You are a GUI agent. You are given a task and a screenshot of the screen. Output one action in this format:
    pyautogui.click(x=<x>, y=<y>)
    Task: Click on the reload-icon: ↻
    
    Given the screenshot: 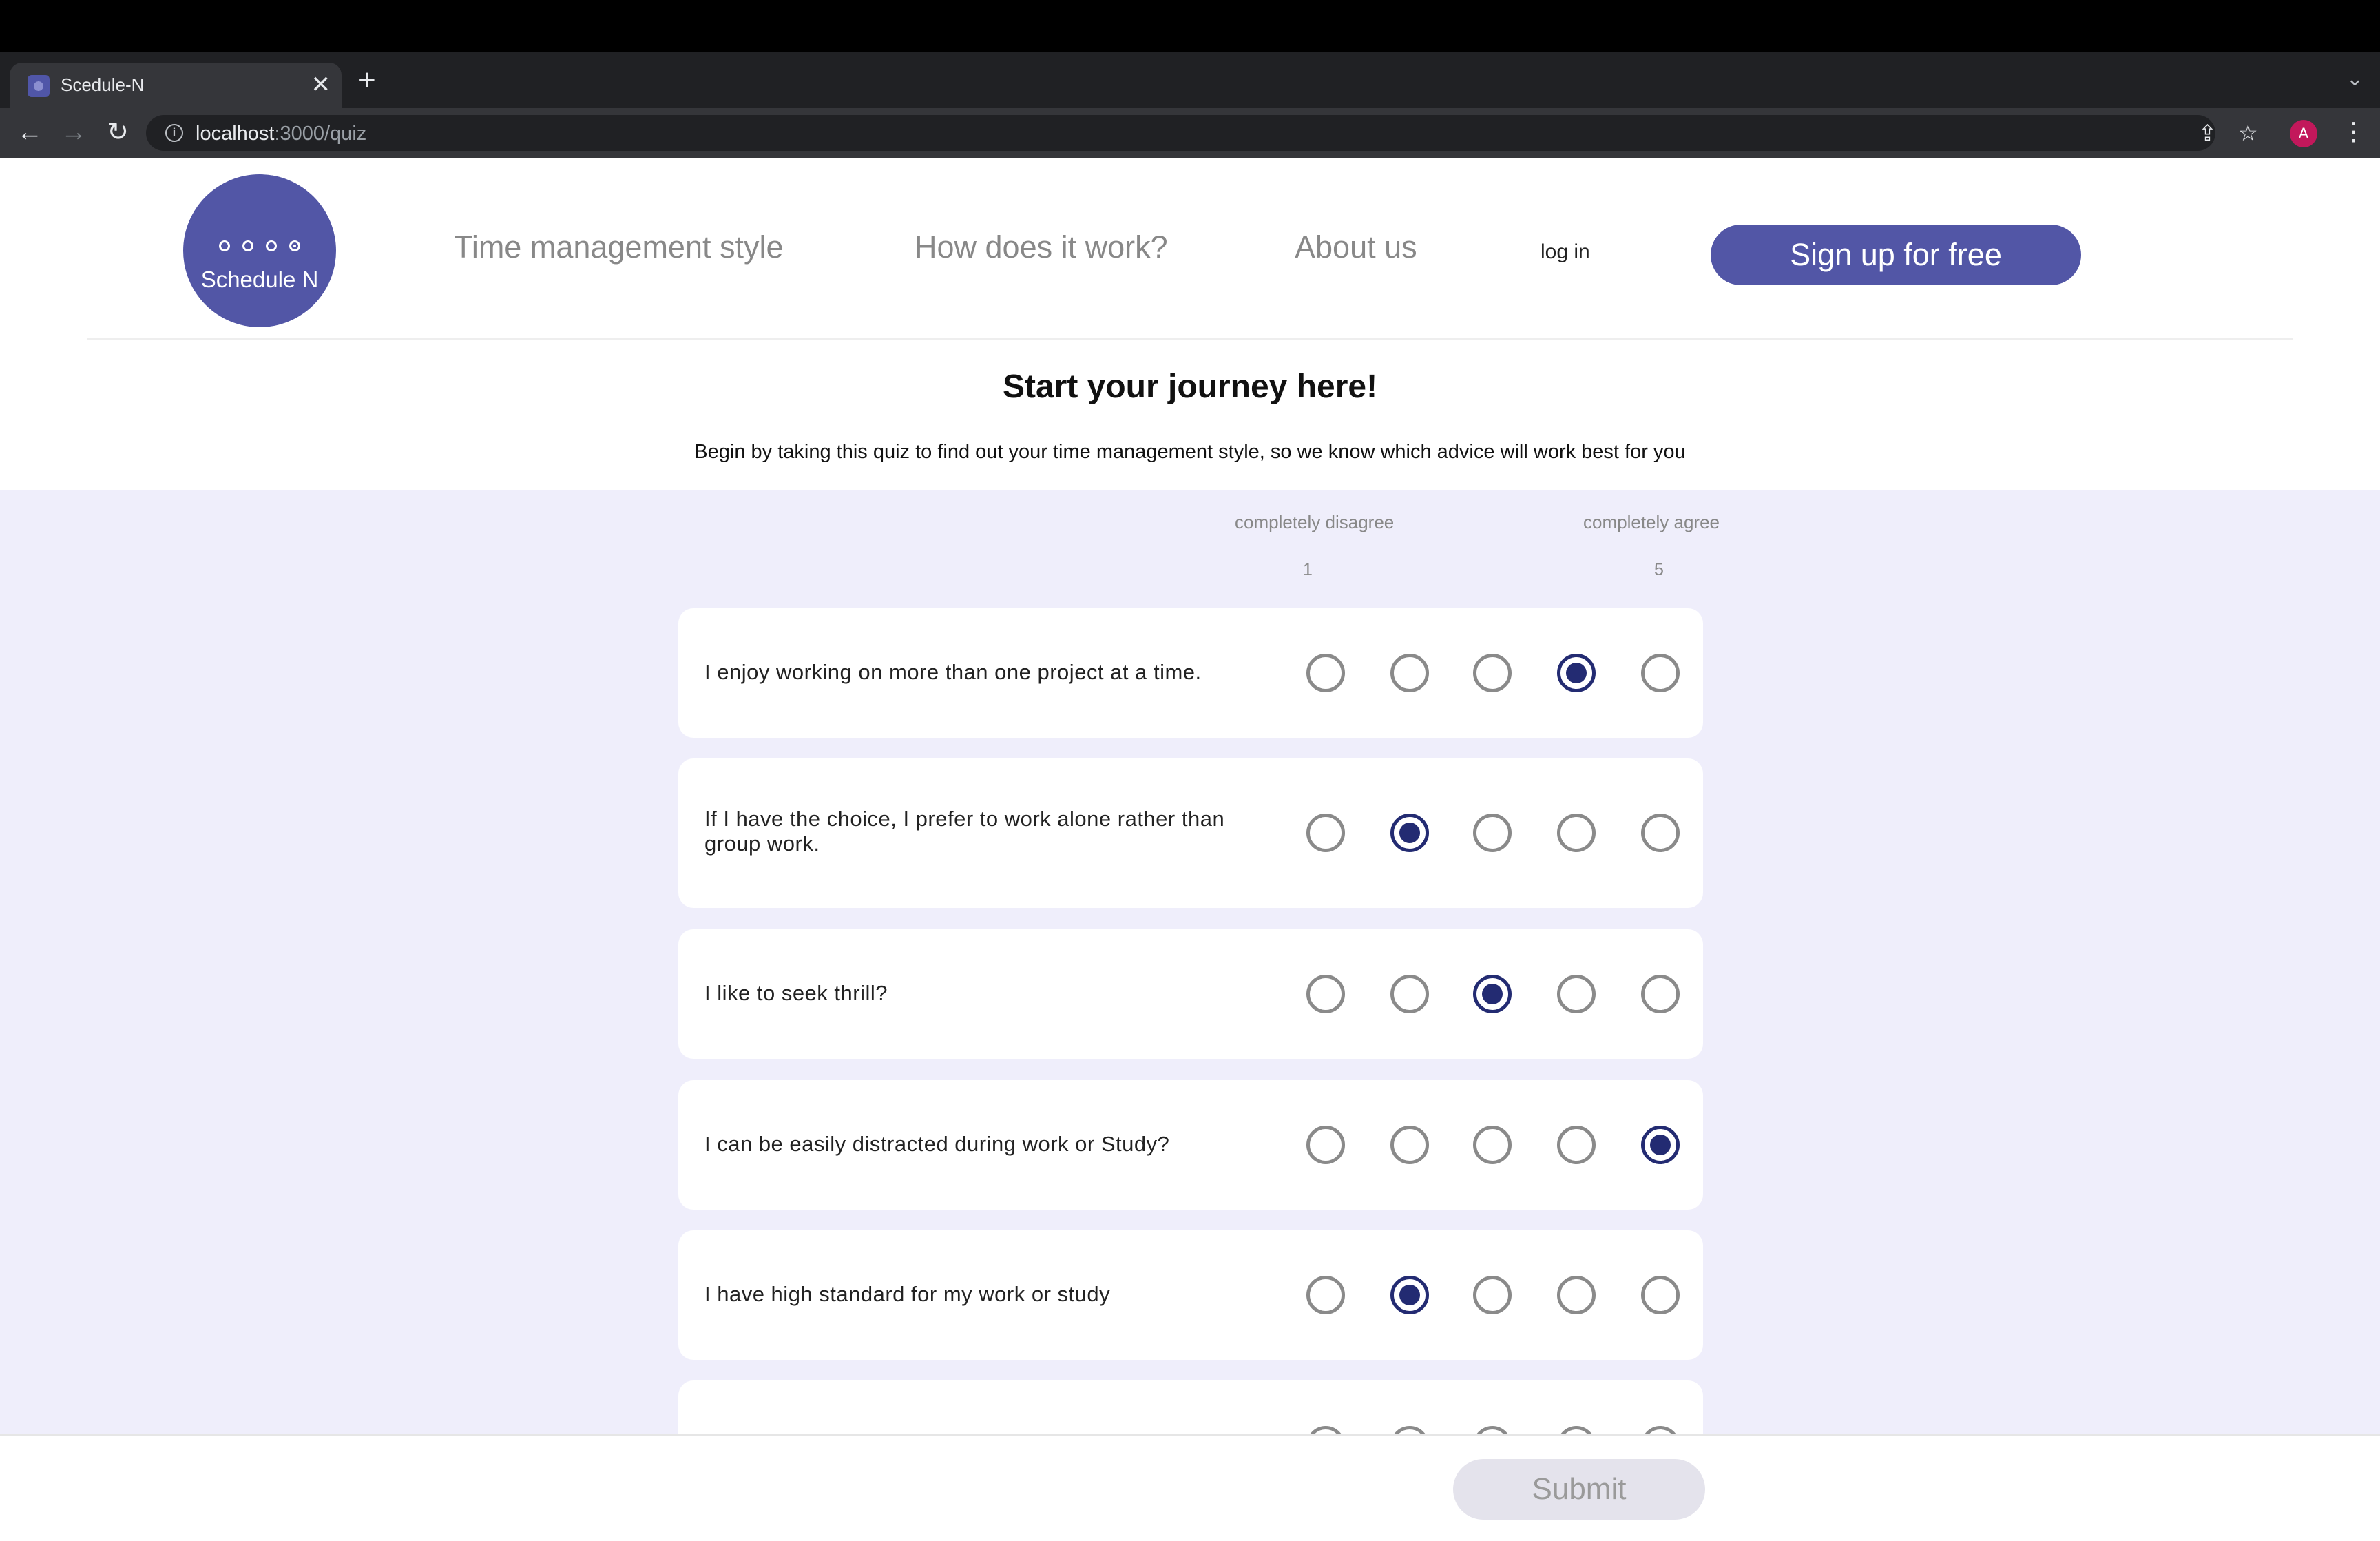 What is the action you would take?
    pyautogui.click(x=118, y=132)
    